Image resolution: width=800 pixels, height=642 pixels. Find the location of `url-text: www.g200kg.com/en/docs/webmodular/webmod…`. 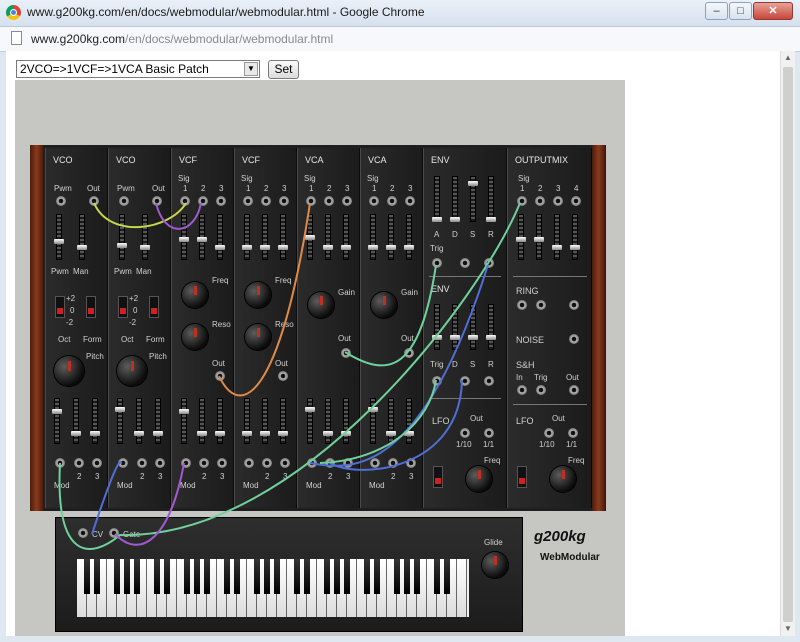

url-text: www.g200kg.com/en/docs/webmodular/webmod… is located at coordinates (182, 39).